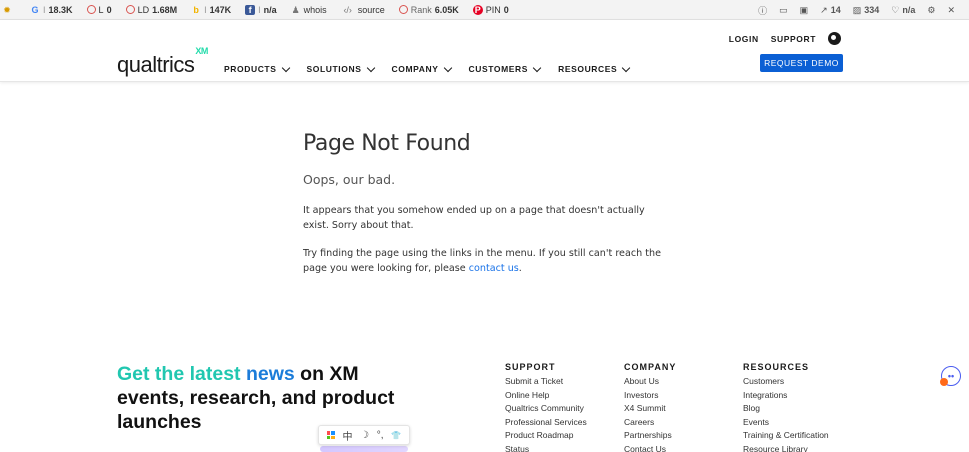 The height and width of the screenshot is (452, 969). What do you see at coordinates (872, 10) in the screenshot?
I see `seo-images-value: 334` at bounding box center [872, 10].